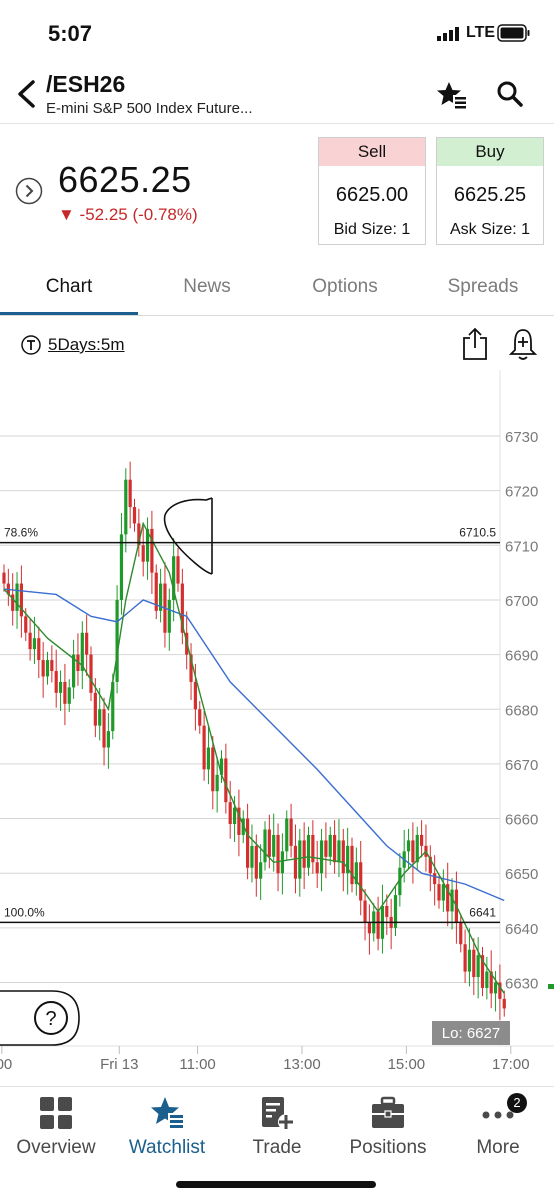 The width and height of the screenshot is (554, 1200). Describe the element at coordinates (551, 986) in the screenshot. I see `current-price-marker` at that location.